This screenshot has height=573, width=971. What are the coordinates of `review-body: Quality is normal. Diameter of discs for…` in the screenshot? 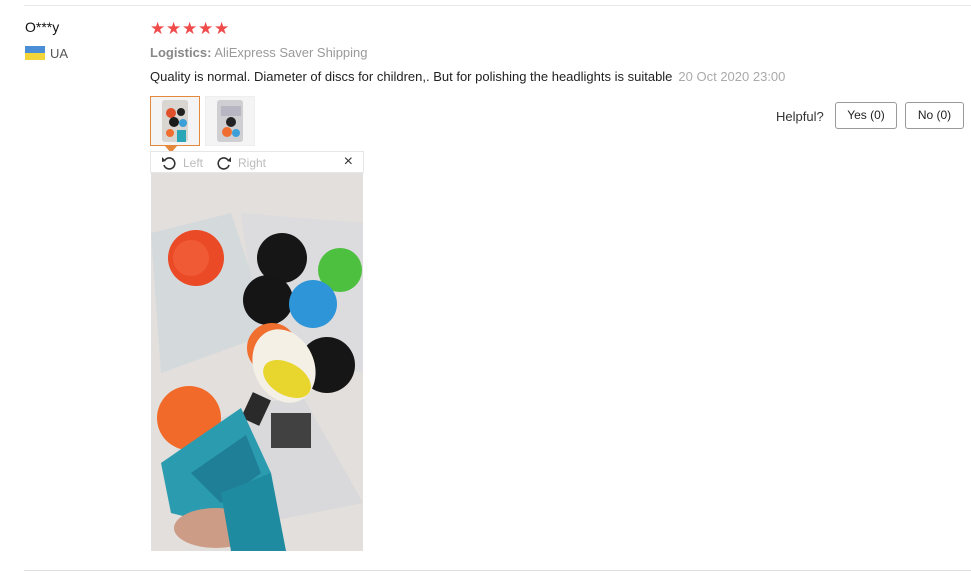 It's located at (467, 76).